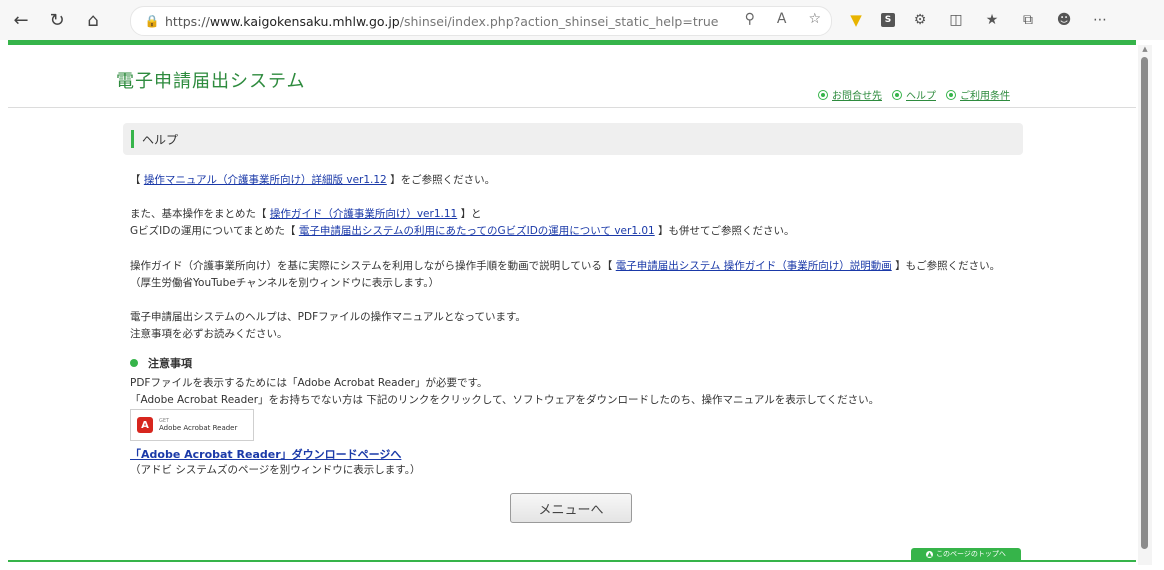 Image resolution: width=1164 pixels, height=570 pixels. What do you see at coordinates (978, 20) in the screenshot?
I see `browser-extensions: ▼ S ⚙ ◫ ★ ⧉ ☻ ⋯` at bounding box center [978, 20].